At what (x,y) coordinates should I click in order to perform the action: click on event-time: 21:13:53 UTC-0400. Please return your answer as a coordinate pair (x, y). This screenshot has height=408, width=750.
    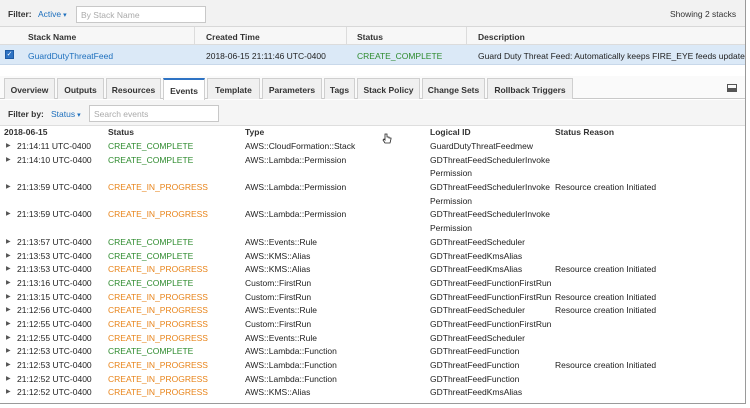
    Looking at the image, I should click on (54, 269).